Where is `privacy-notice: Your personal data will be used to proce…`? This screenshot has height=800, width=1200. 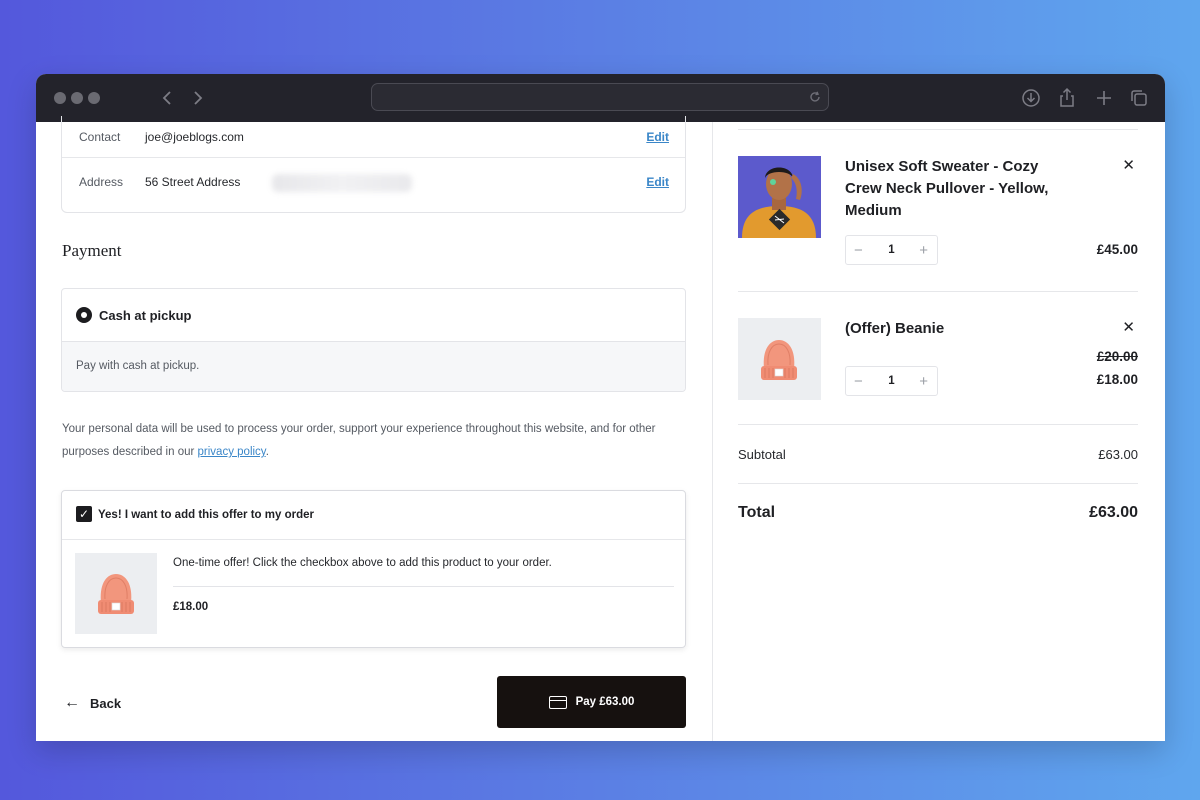
privacy-notice: Your personal data will be used to proce… is located at coordinates (372, 441).